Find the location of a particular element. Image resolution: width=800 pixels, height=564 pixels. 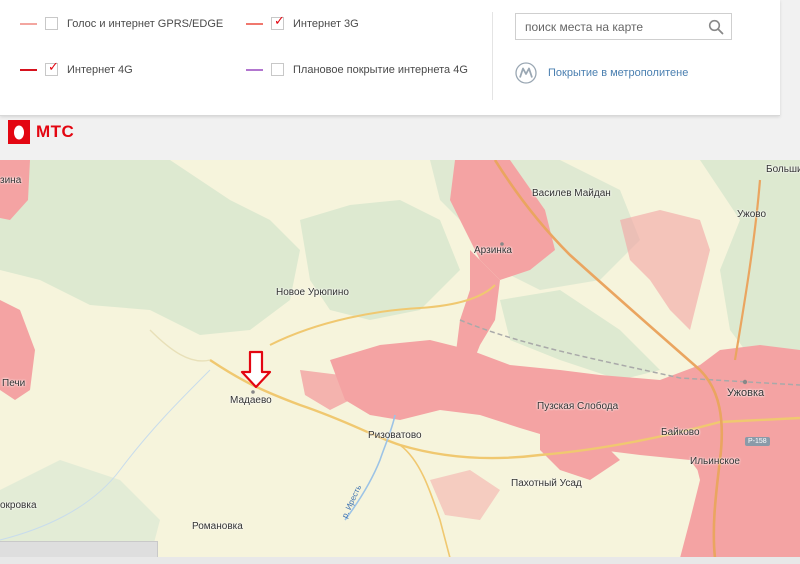

checkbox-gprs is located at coordinates (51, 23).